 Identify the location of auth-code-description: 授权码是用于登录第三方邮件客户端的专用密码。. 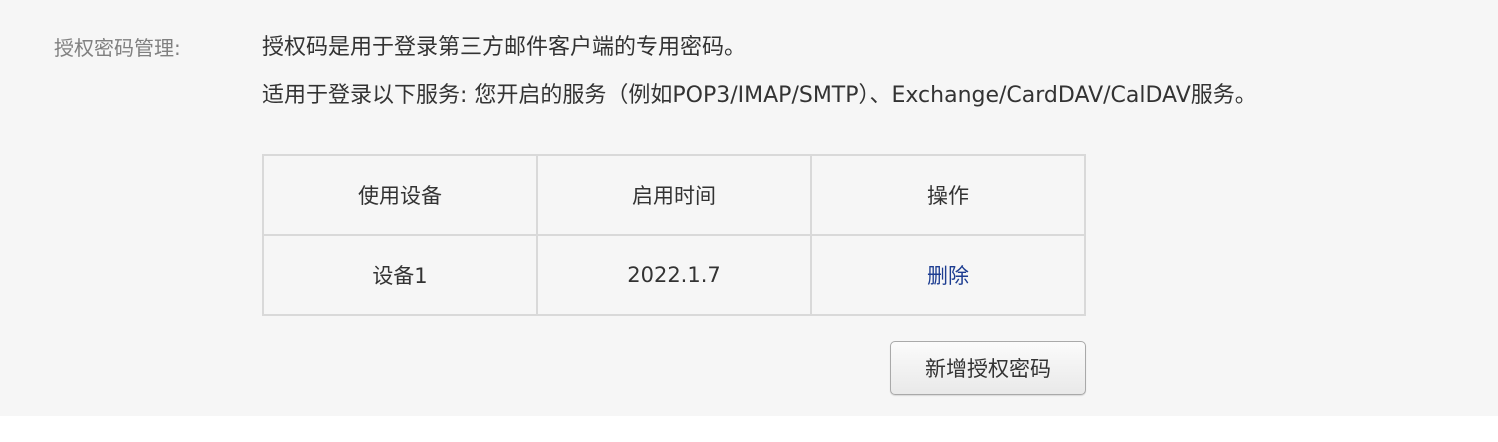
(504, 47).